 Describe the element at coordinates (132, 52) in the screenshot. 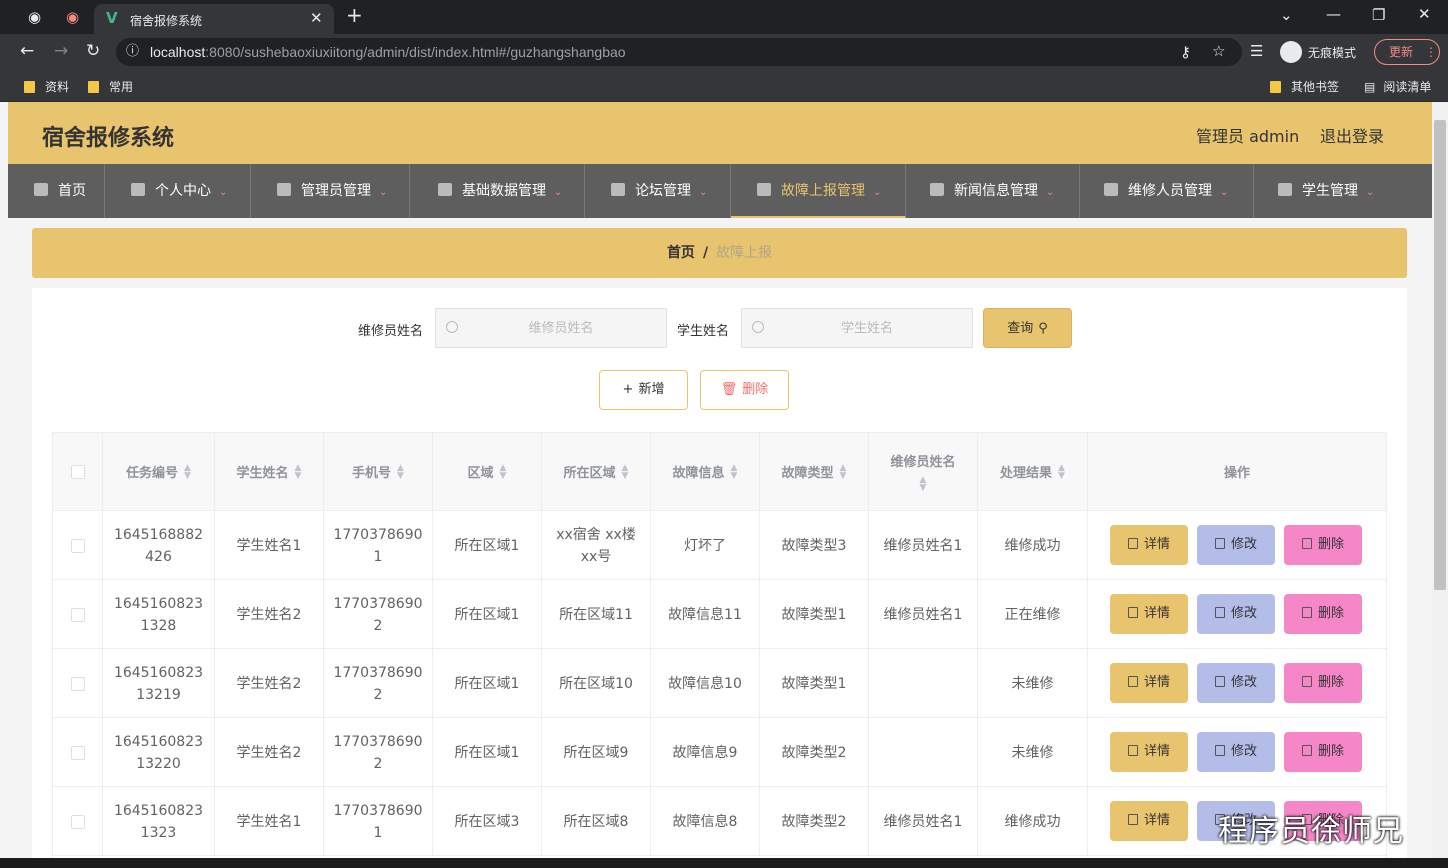

I see `info-icon: ⓘ` at that location.